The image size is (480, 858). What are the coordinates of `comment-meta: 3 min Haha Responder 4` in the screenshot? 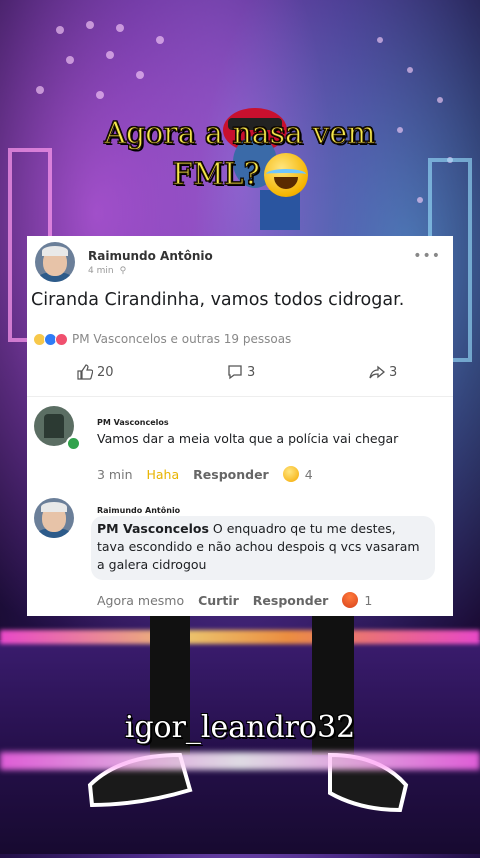 It's located at (205, 474).